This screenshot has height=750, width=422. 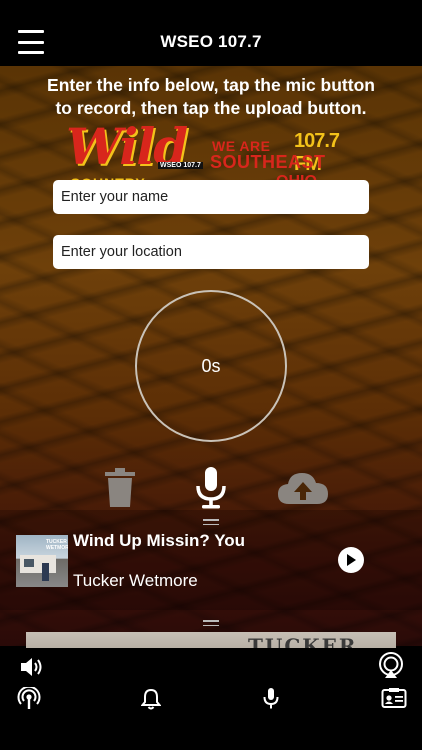 I want to click on record-timer: 0s, so click(x=211, y=365).